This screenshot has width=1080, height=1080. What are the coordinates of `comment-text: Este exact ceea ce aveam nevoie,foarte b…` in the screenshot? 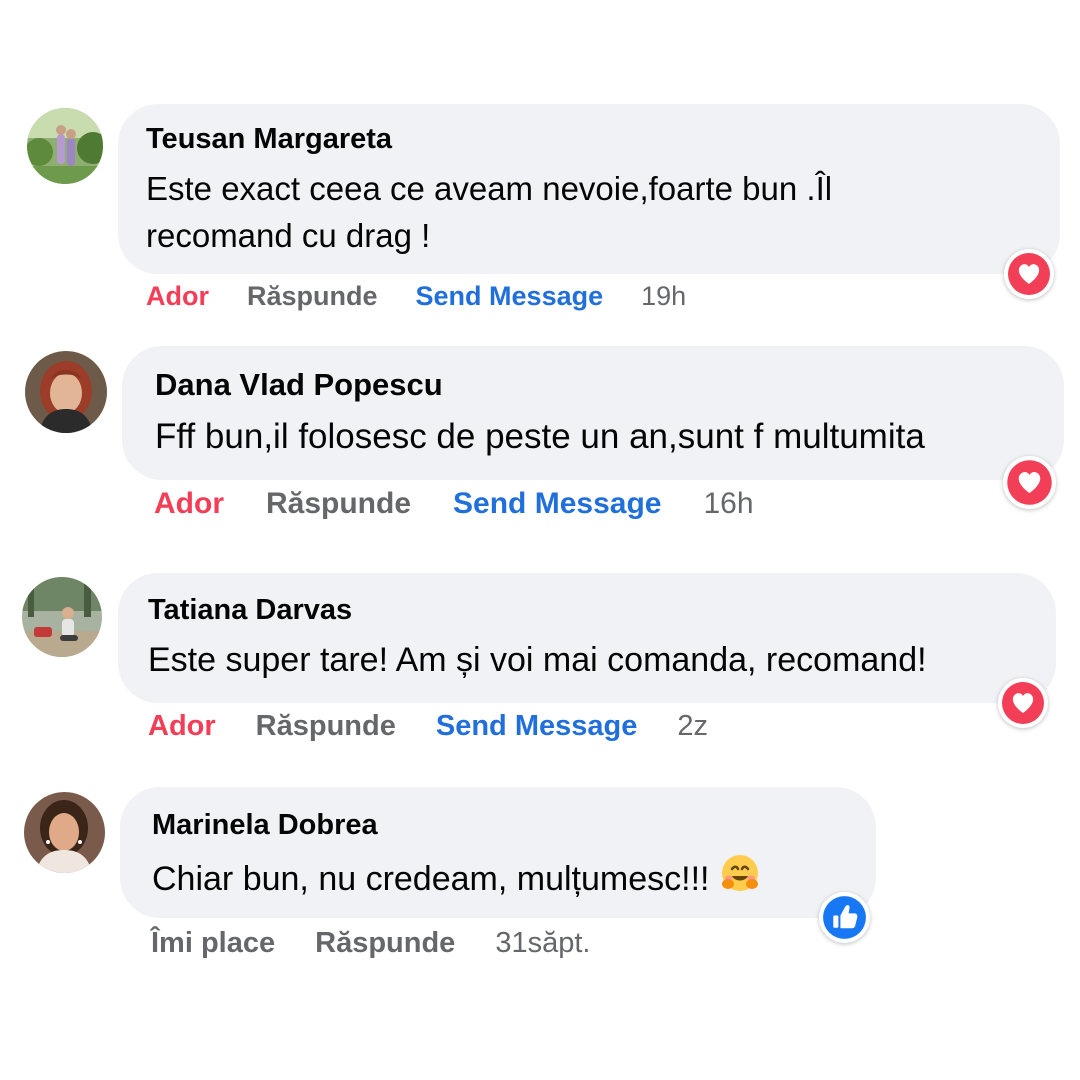 It's located at (489, 212).